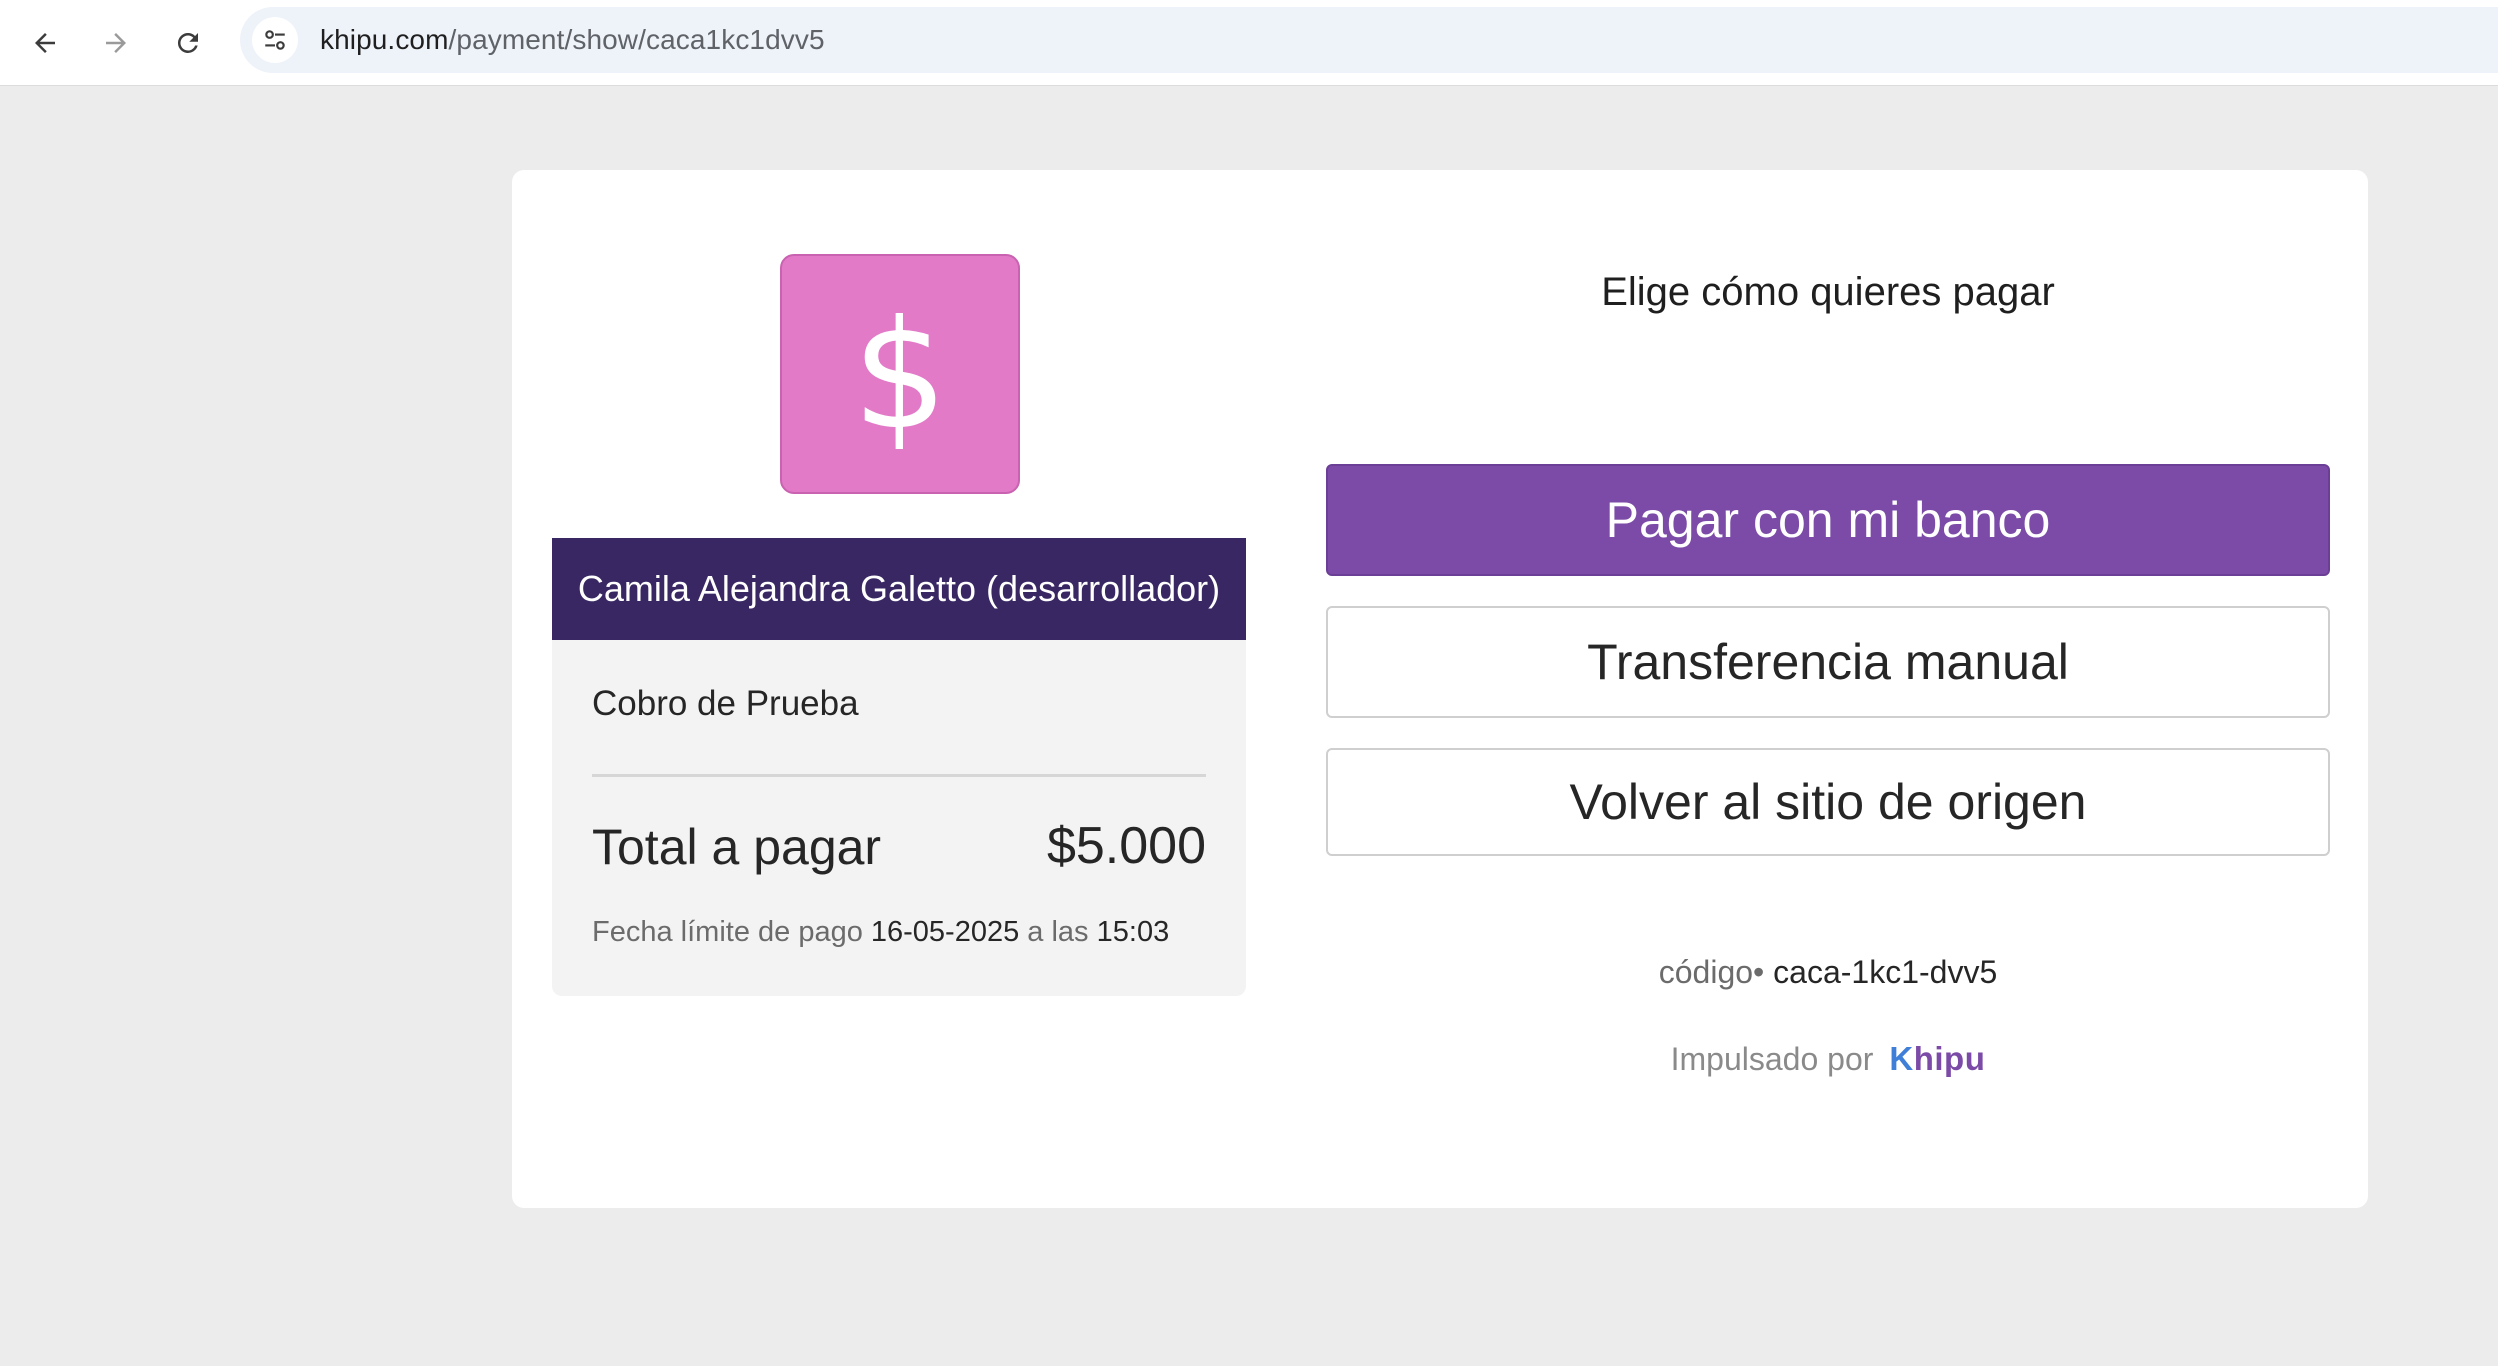  Describe the element at coordinates (1706, 972) in the screenshot. I see `code-label: código` at that location.